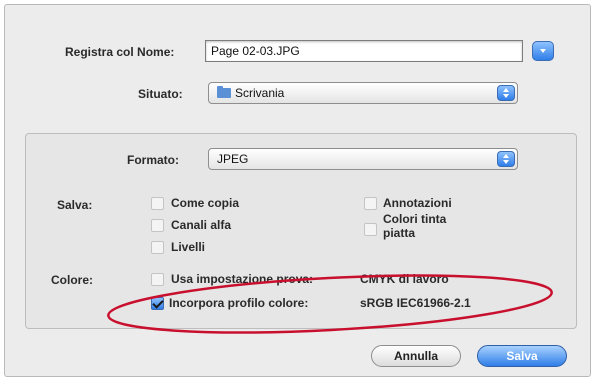 Image resolution: width=595 pixels, height=381 pixels. I want to click on layers-label: Livelli, so click(188, 247).